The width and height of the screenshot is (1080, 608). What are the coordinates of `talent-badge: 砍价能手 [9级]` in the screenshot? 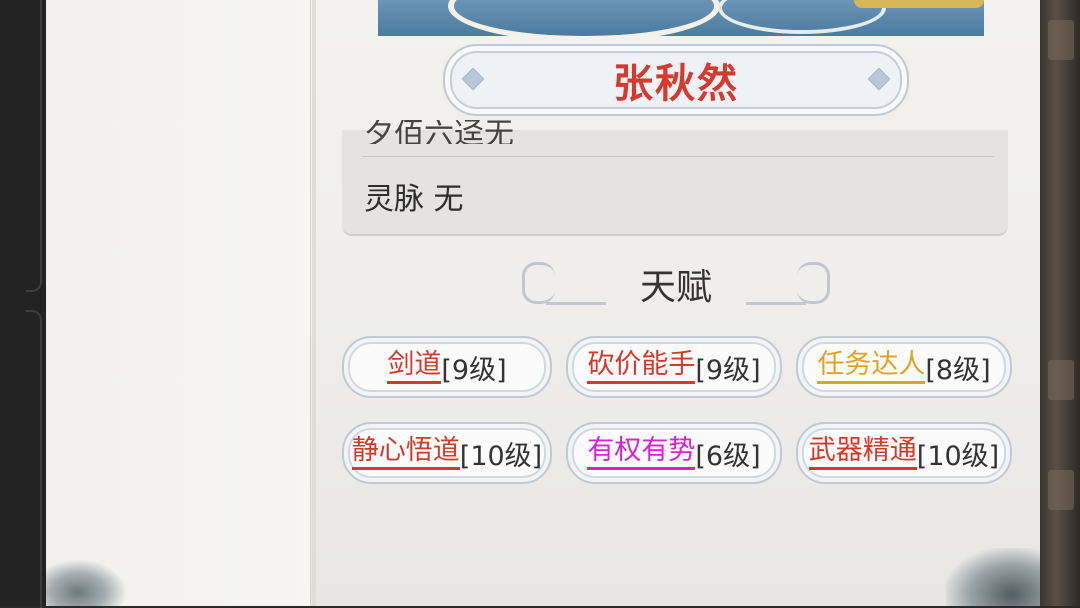 It's located at (674, 367).